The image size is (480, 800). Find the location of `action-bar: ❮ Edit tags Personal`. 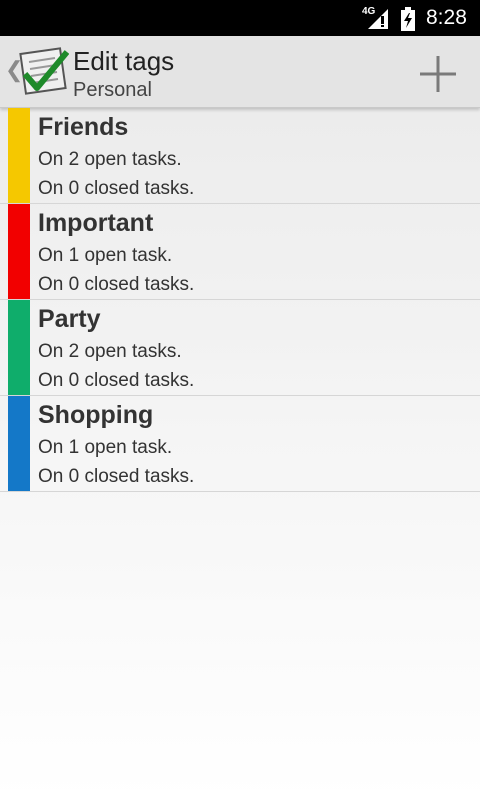

action-bar: ❮ Edit tags Personal is located at coordinates (240, 72).